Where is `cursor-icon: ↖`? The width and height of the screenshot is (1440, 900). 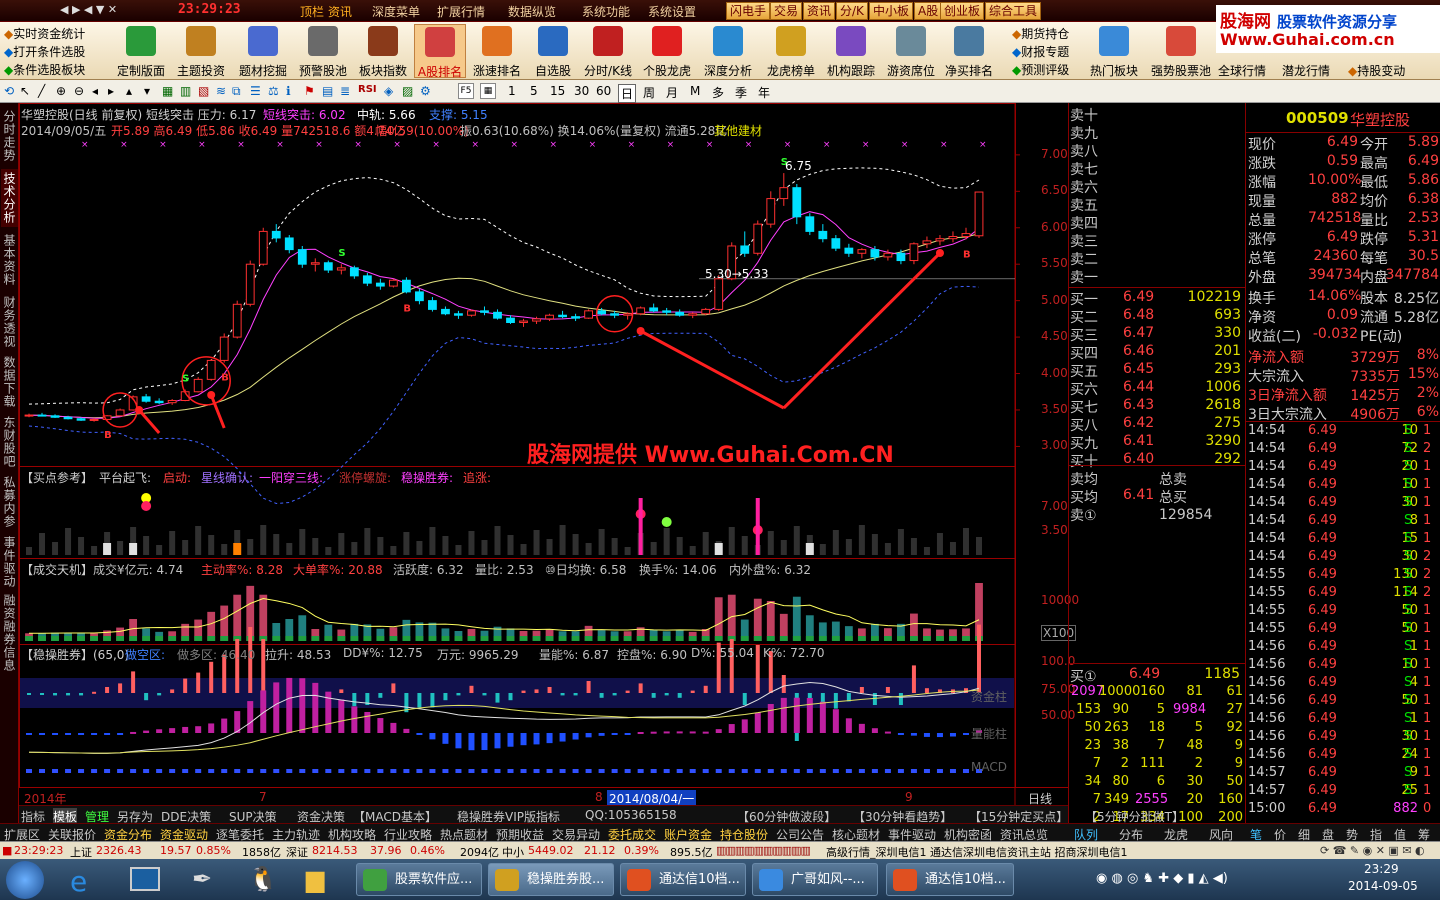
cursor-icon: ↖ is located at coordinates (25, 91).